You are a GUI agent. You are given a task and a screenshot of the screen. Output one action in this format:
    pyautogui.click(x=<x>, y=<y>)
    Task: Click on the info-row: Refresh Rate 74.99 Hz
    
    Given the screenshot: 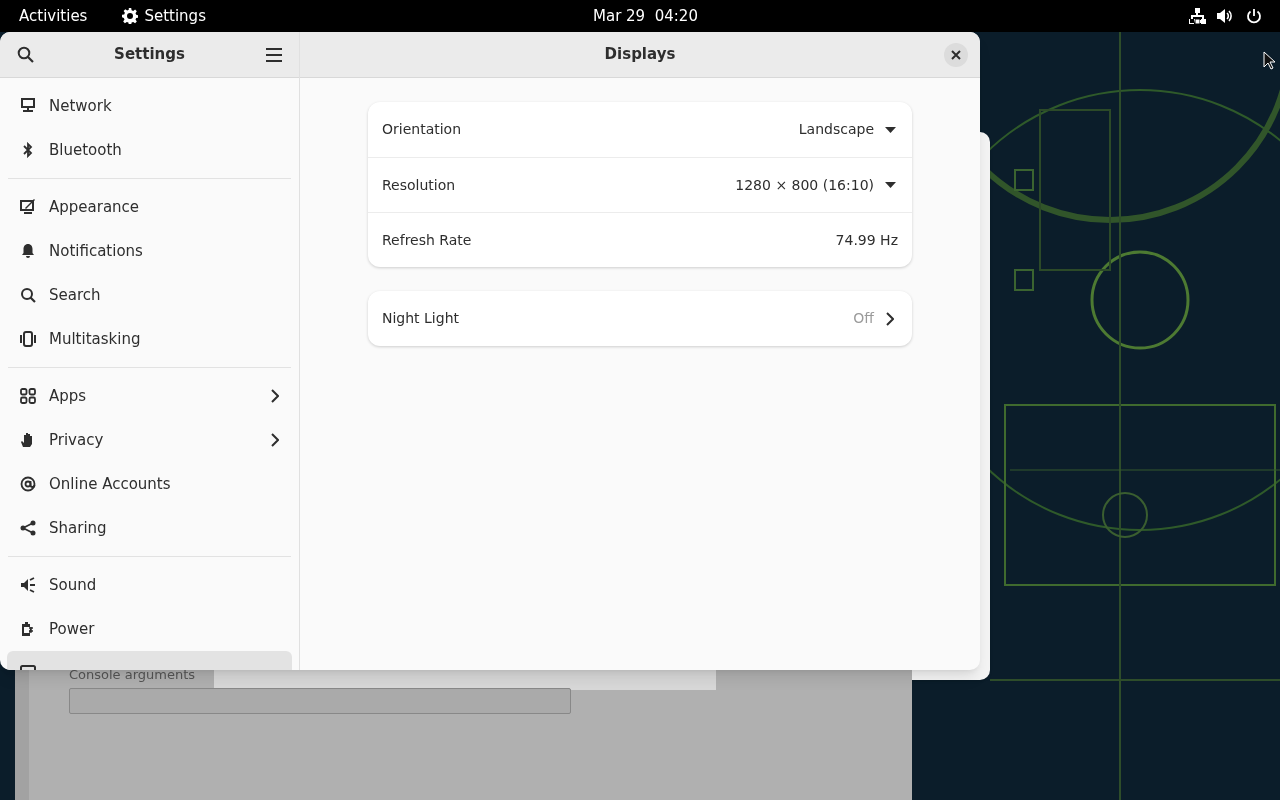 What is the action you would take?
    pyautogui.click(x=640, y=239)
    